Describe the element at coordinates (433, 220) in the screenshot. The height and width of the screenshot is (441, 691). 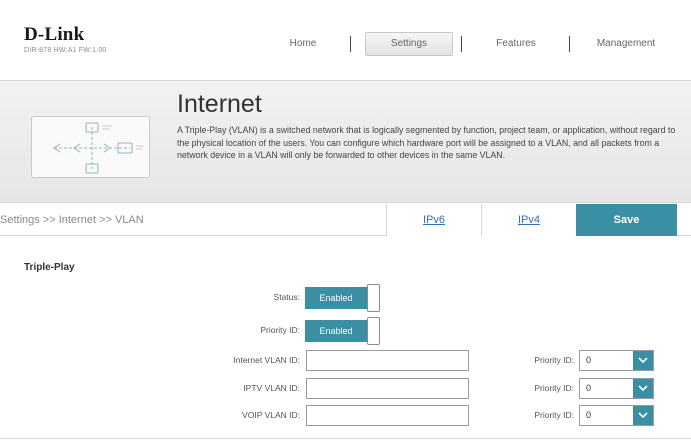
I see `ipv6-link: IPv6` at that location.